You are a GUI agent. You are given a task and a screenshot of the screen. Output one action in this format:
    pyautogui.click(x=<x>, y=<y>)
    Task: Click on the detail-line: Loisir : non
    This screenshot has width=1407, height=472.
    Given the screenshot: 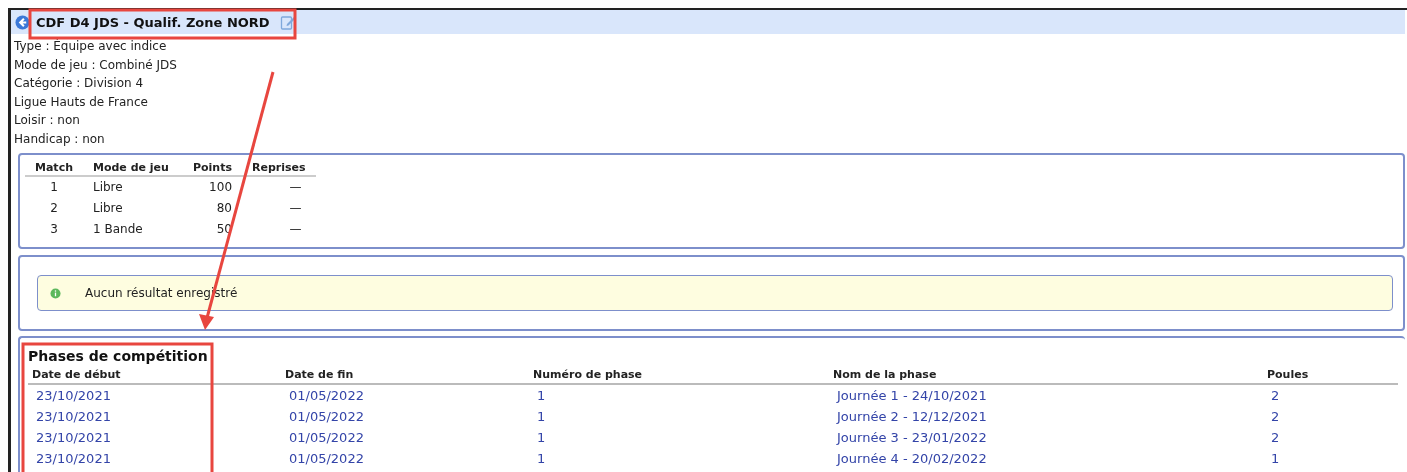 What is the action you would take?
    pyautogui.click(x=47, y=120)
    